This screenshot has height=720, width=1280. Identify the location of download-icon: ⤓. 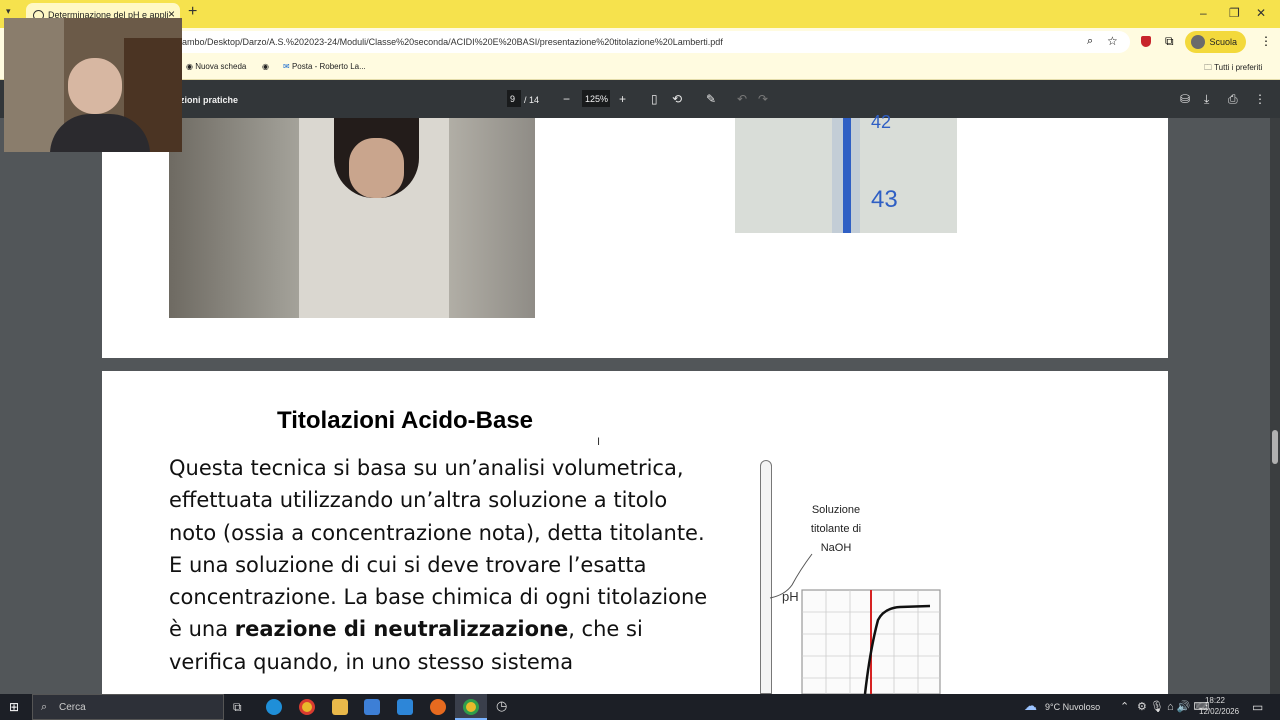
(1206, 99).